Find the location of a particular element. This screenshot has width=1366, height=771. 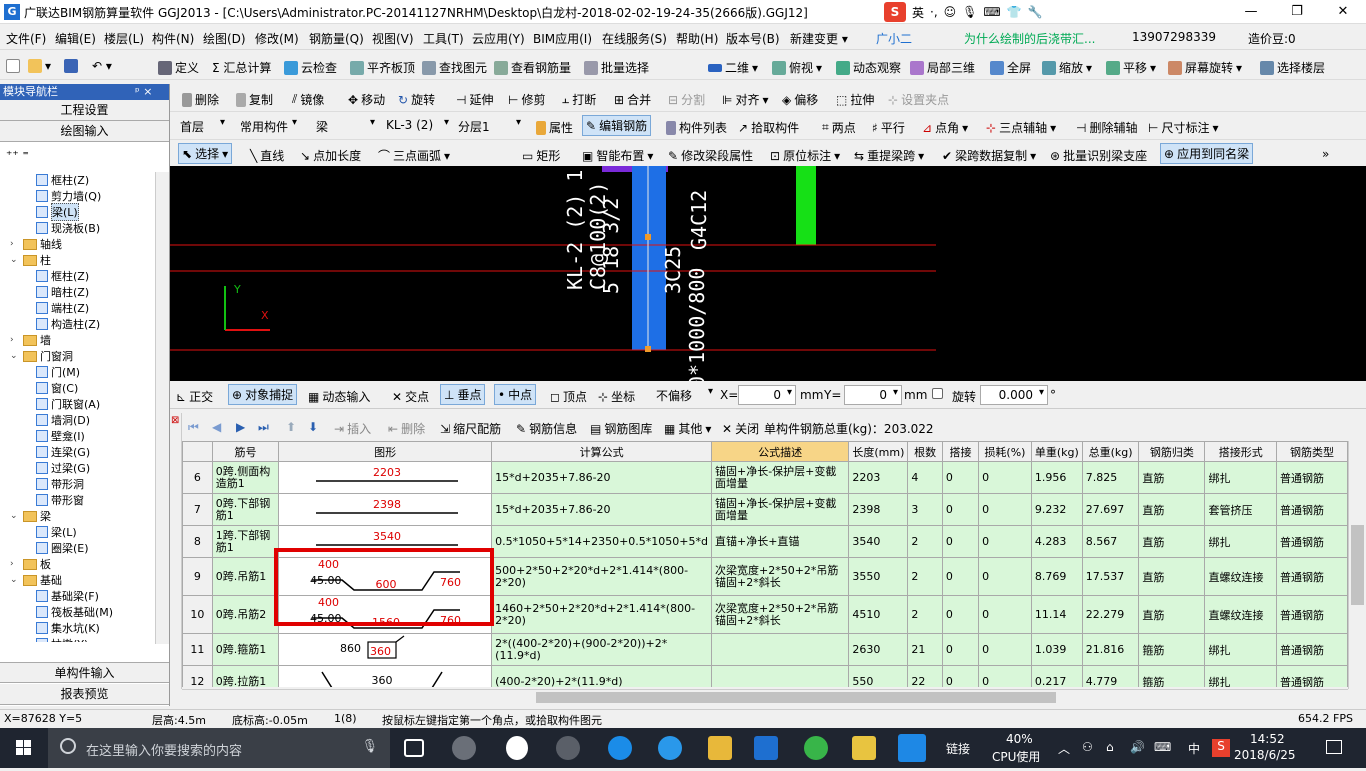

x-input: 0 is located at coordinates (767, 395).